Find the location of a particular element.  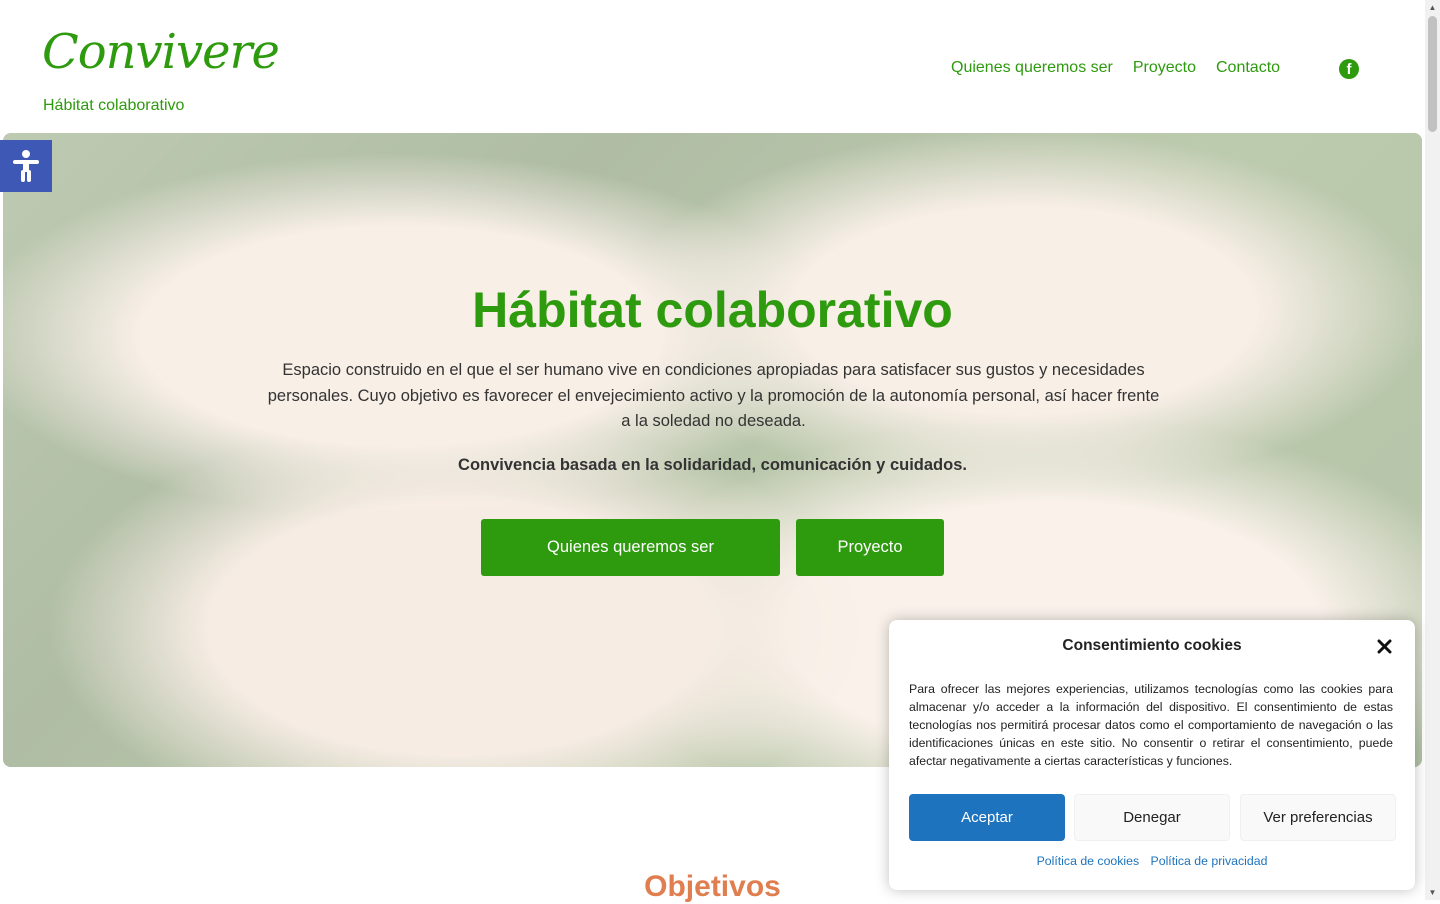

cookie-policy-link: Política de cookies is located at coordinates (1088, 861).